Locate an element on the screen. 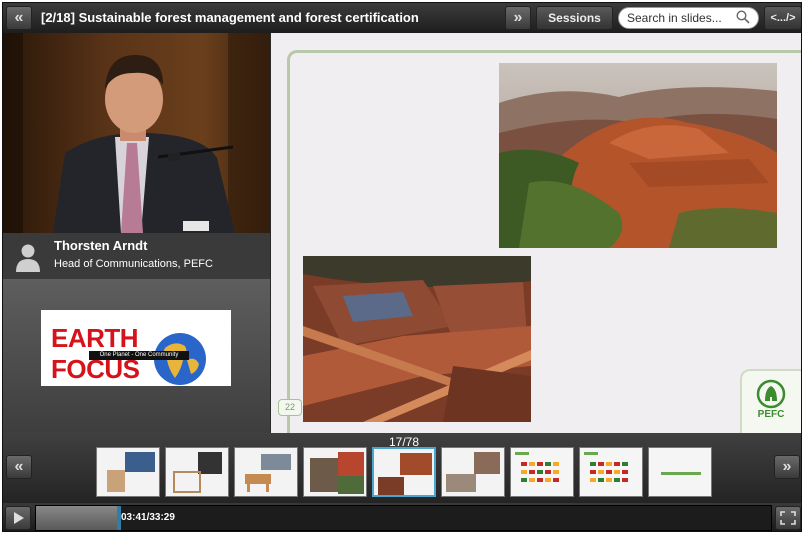 This screenshot has height=534, width=804. earth-focus-logo: EARTH FOCUS One Planet - One Community is located at coordinates (136, 348).